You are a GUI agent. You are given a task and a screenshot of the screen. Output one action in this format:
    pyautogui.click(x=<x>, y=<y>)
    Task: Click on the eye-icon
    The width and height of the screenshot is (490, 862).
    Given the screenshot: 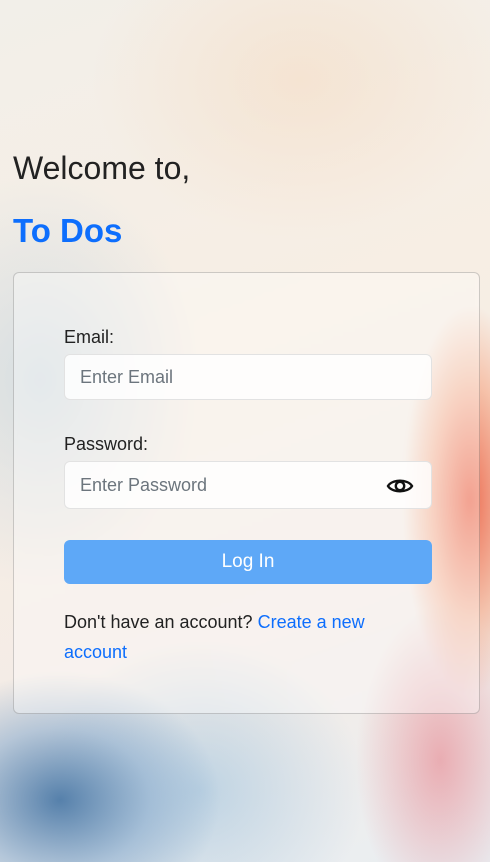 What is the action you would take?
    pyautogui.click(x=400, y=486)
    